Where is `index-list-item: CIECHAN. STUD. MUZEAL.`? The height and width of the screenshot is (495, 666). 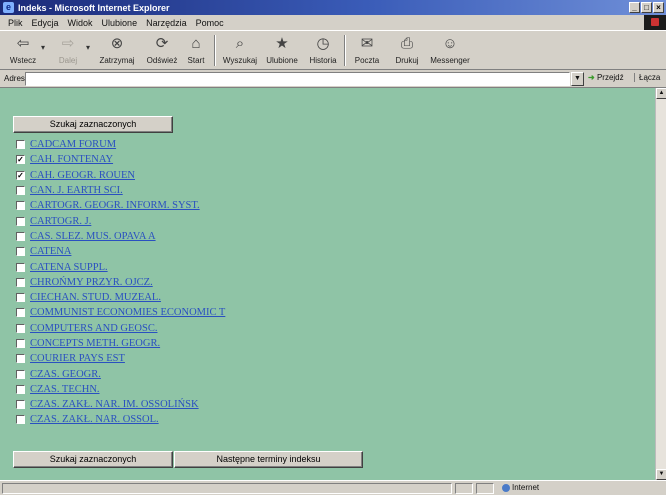
index-list-item: CIECHAN. STUD. MUZEAL. is located at coordinates (120, 297).